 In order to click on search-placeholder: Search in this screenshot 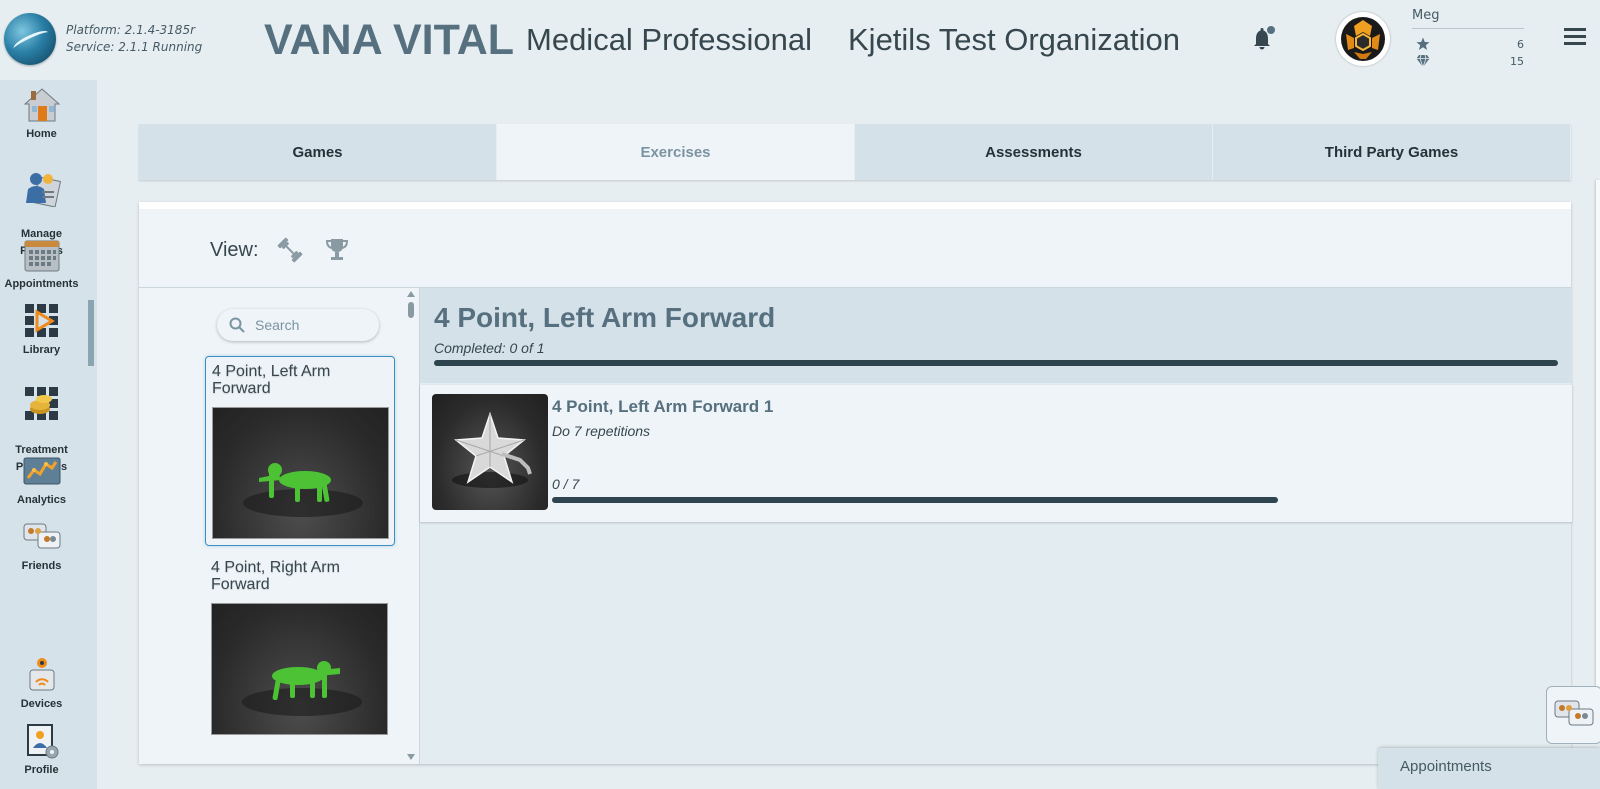, I will do `click(277, 325)`.